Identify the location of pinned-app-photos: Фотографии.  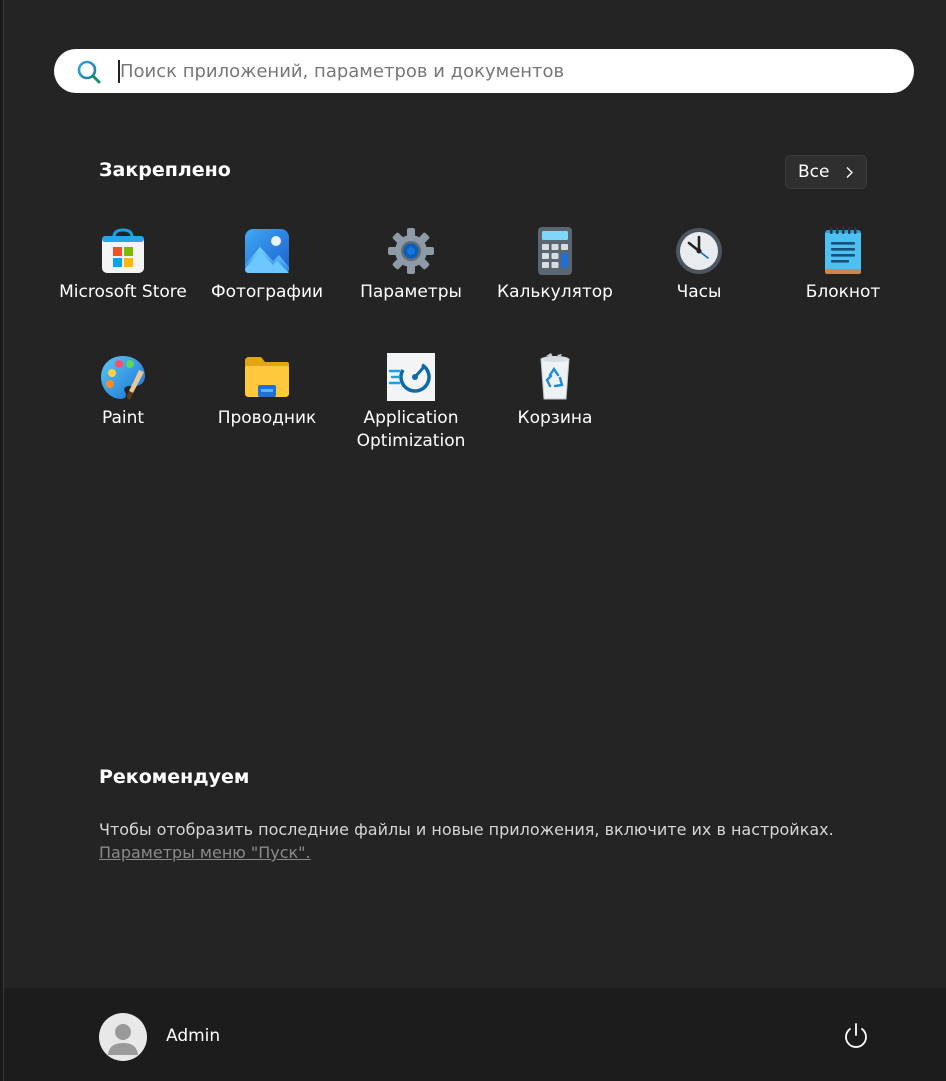
(267, 287).